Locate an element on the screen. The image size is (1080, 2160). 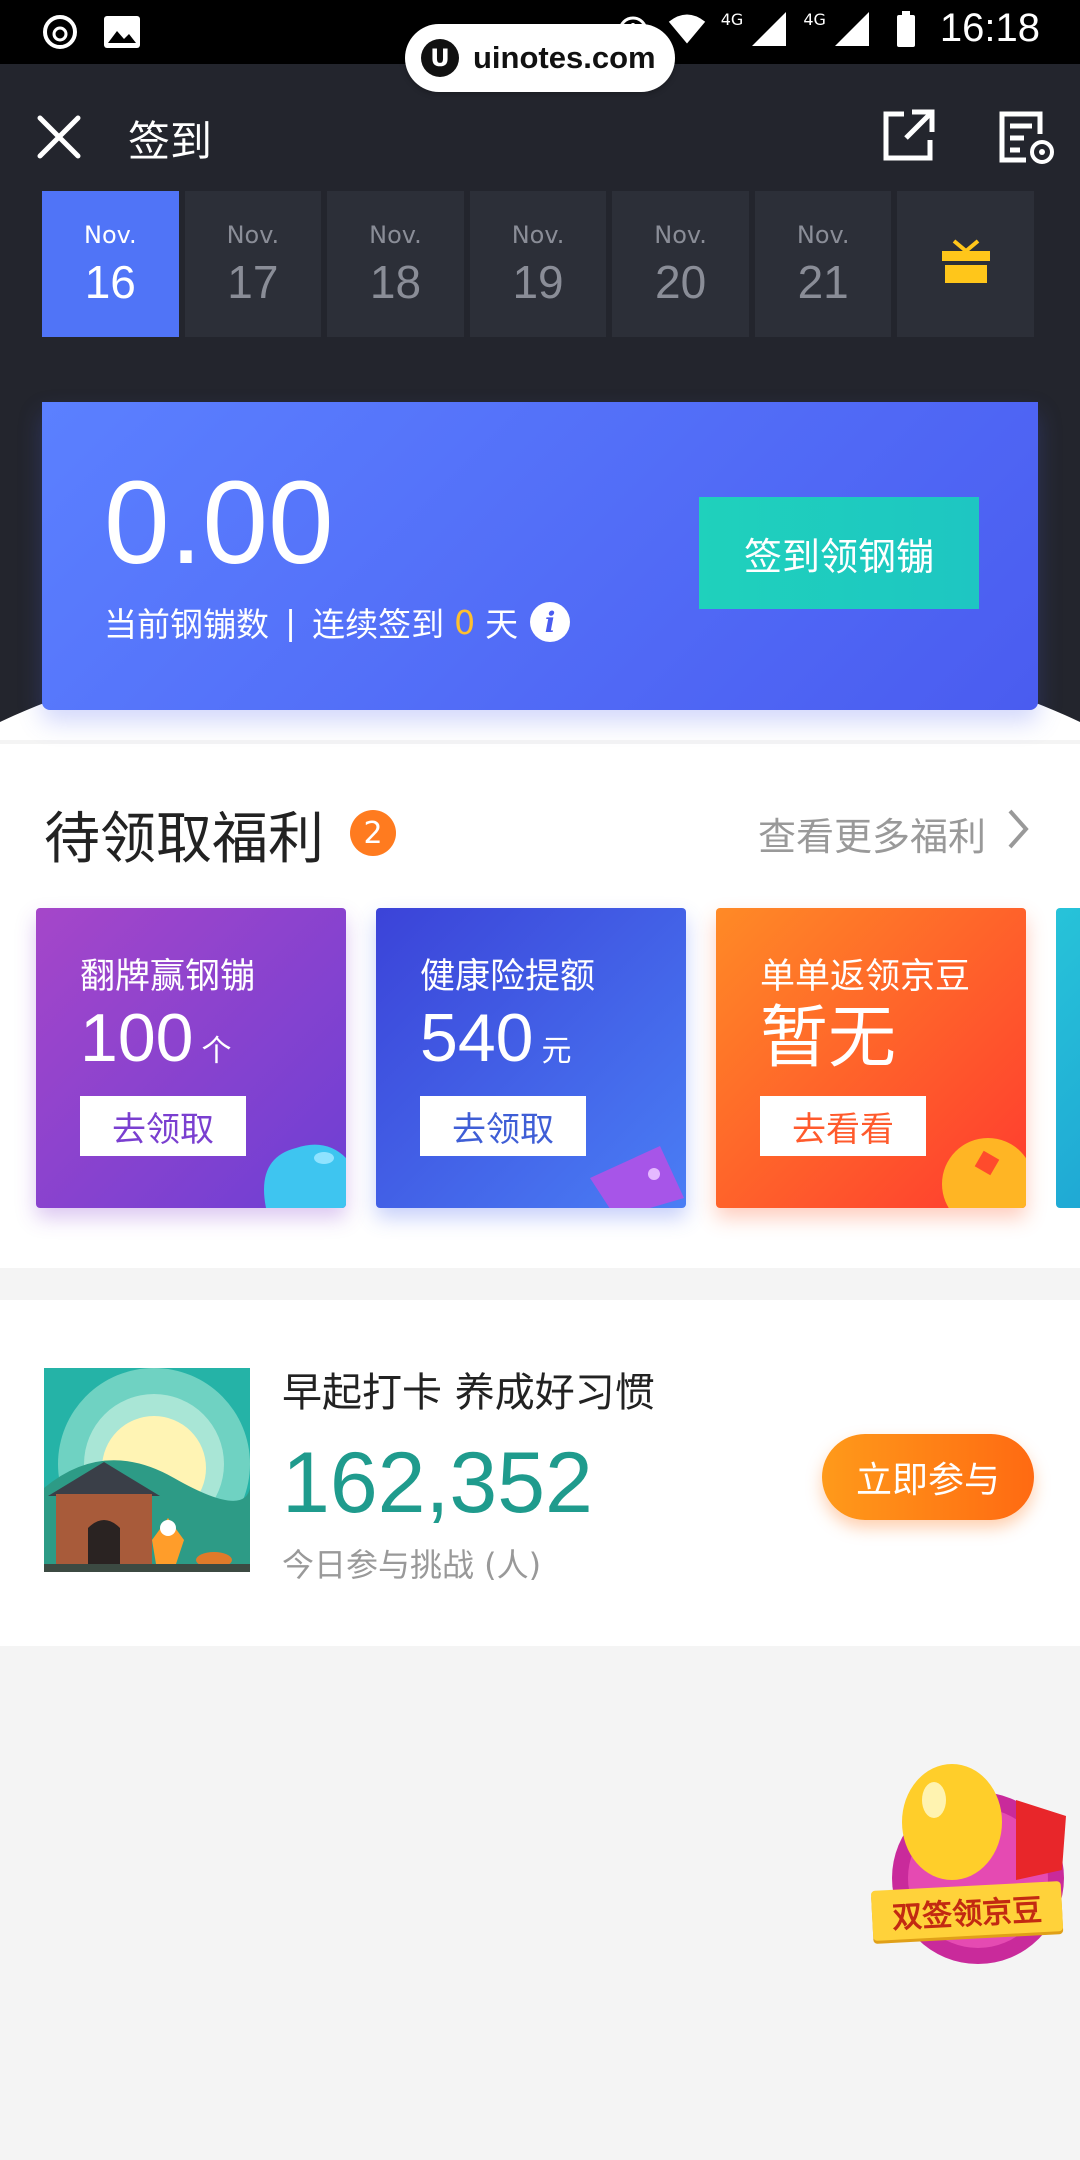
join-button: 立即参与 is located at coordinates (928, 1477).